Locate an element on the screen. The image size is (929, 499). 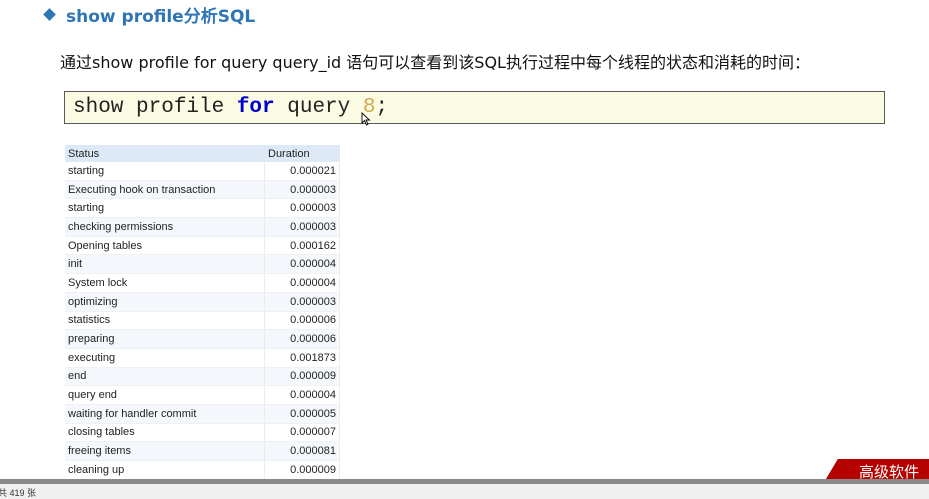
duration-cell: 0.000081 is located at coordinates (302, 451).